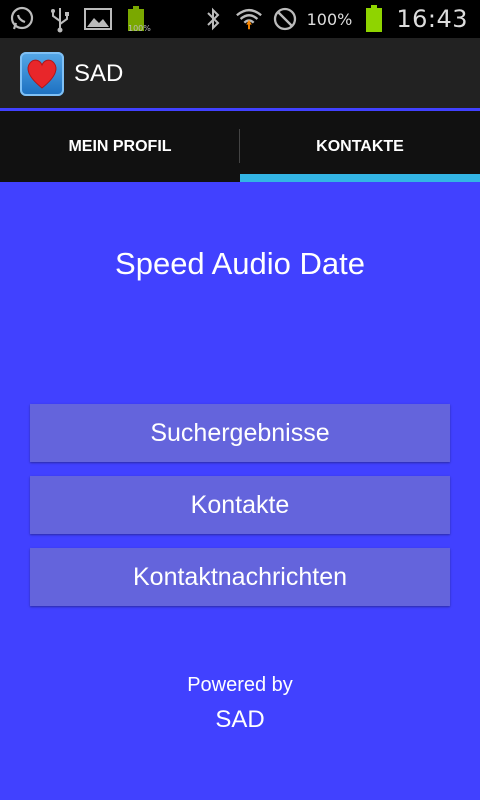 The width and height of the screenshot is (480, 800). What do you see at coordinates (240, 685) in the screenshot?
I see `powered-by-text: Powered by` at bounding box center [240, 685].